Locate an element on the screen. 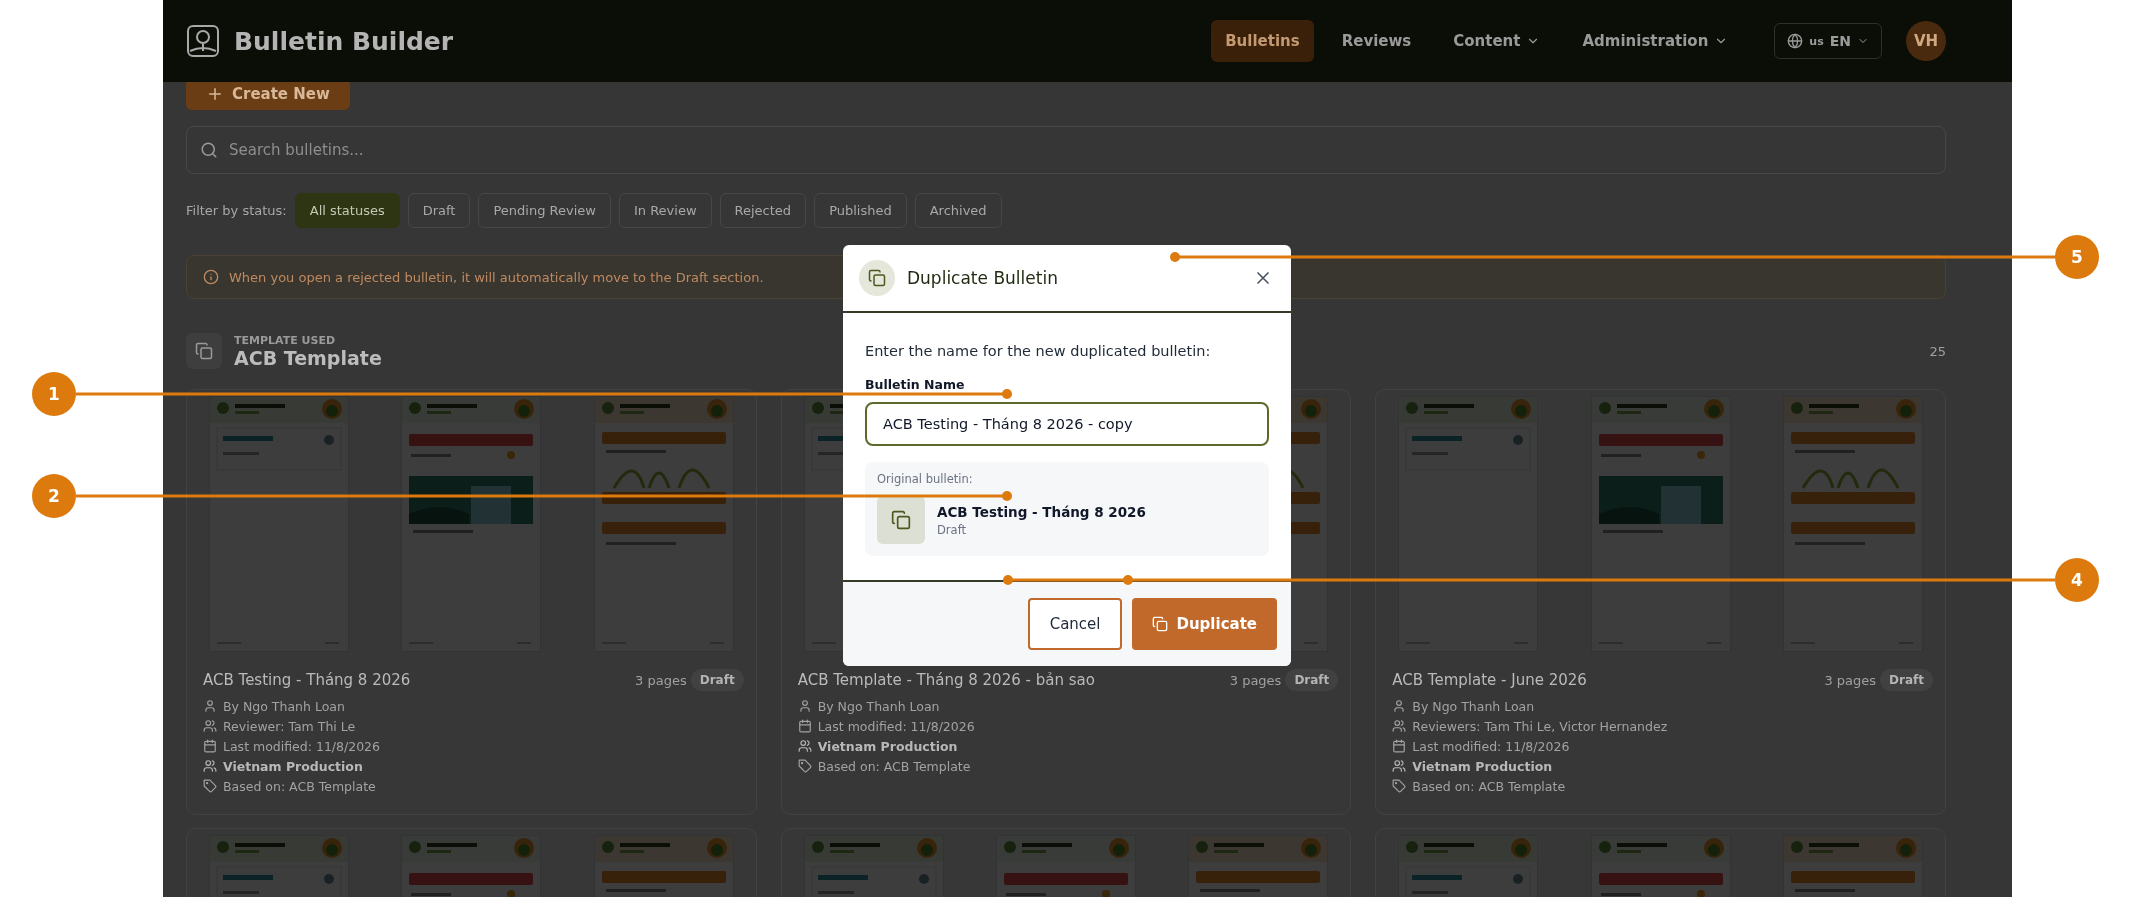 Image resolution: width=2132 pixels, height=897 pixels. create-button: Create New is located at coordinates (268, 96).